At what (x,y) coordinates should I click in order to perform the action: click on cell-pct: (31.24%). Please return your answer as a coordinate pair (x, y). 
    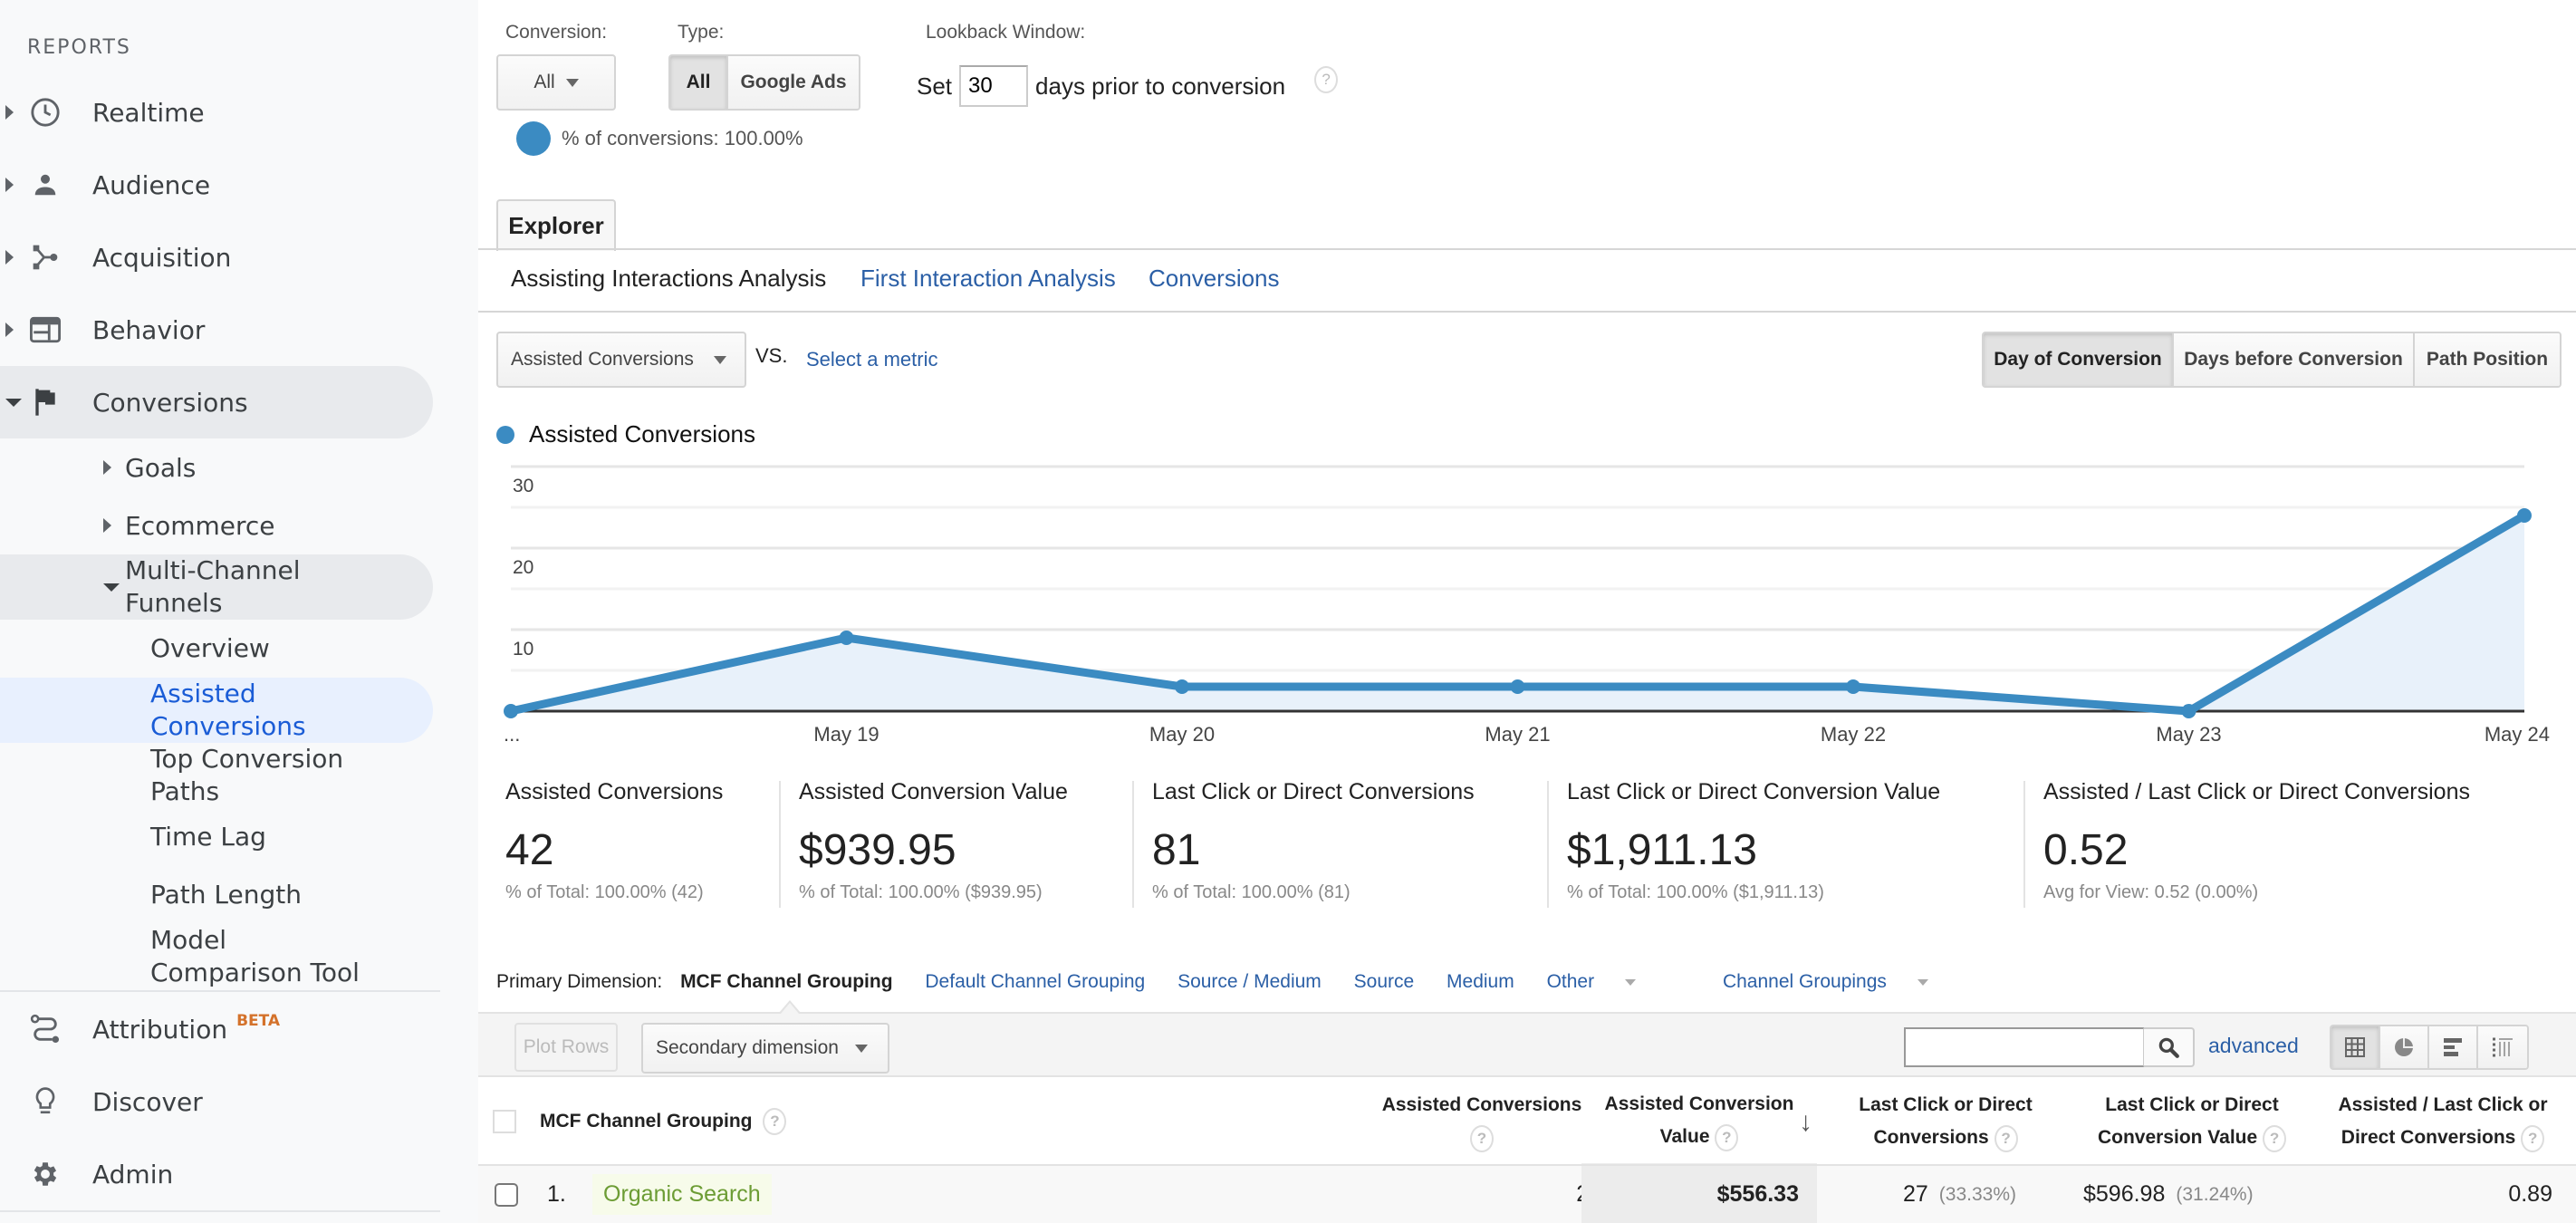
    Looking at the image, I should click on (2215, 1194).